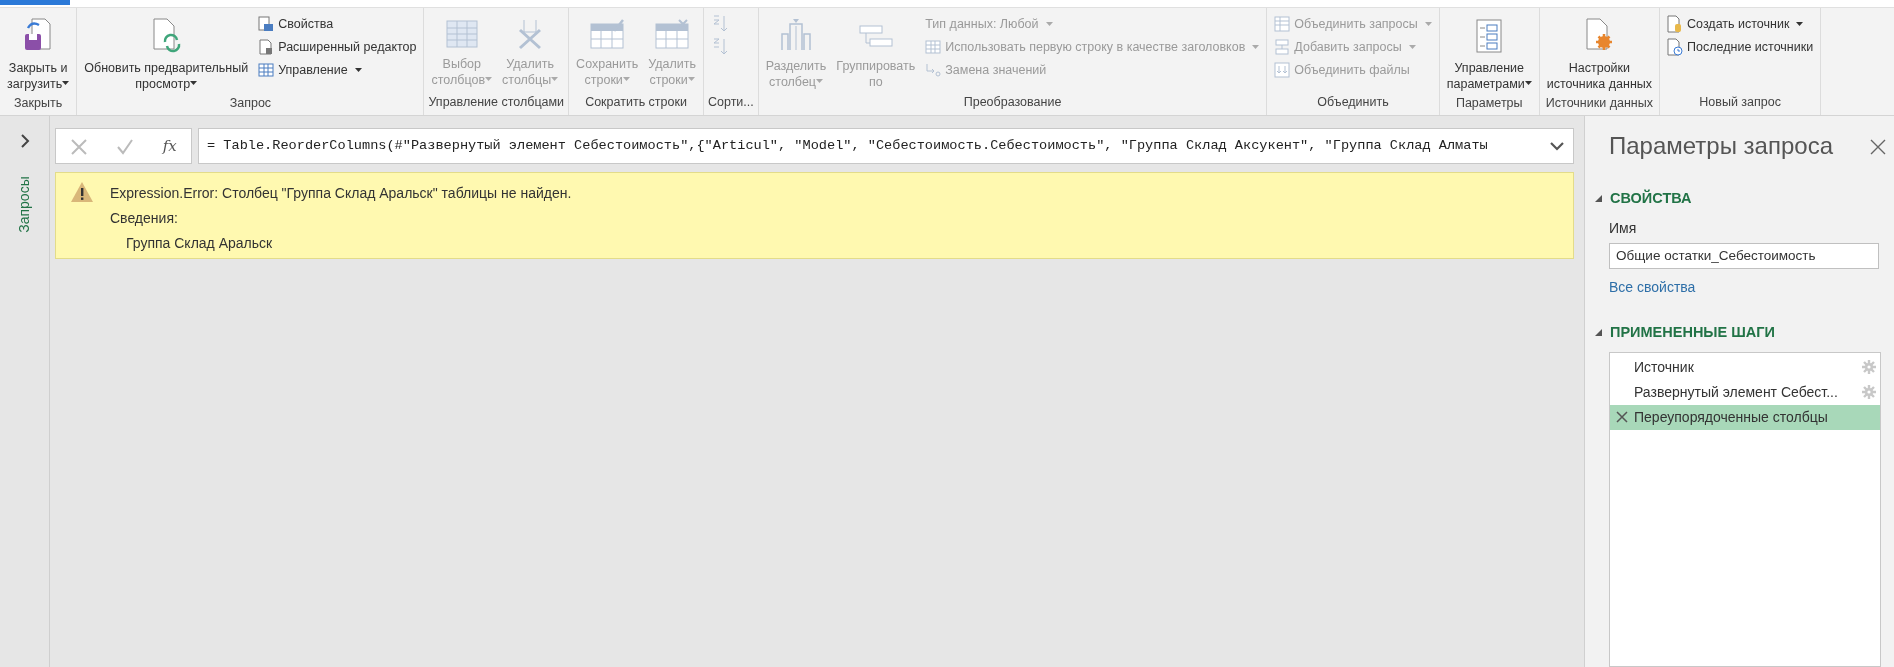 The width and height of the screenshot is (1894, 667). What do you see at coordinates (1651, 198) in the screenshot?
I see `section-heading: СВОЙСТВА` at bounding box center [1651, 198].